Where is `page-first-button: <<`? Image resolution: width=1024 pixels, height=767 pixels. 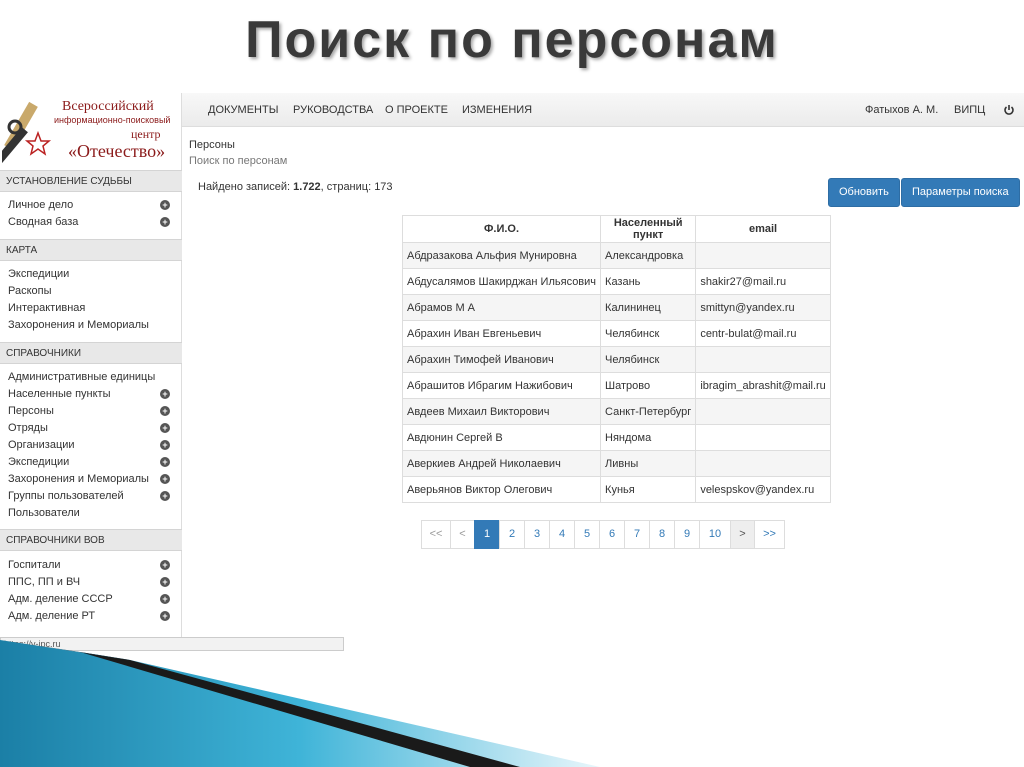 page-first-button: << is located at coordinates (436, 534).